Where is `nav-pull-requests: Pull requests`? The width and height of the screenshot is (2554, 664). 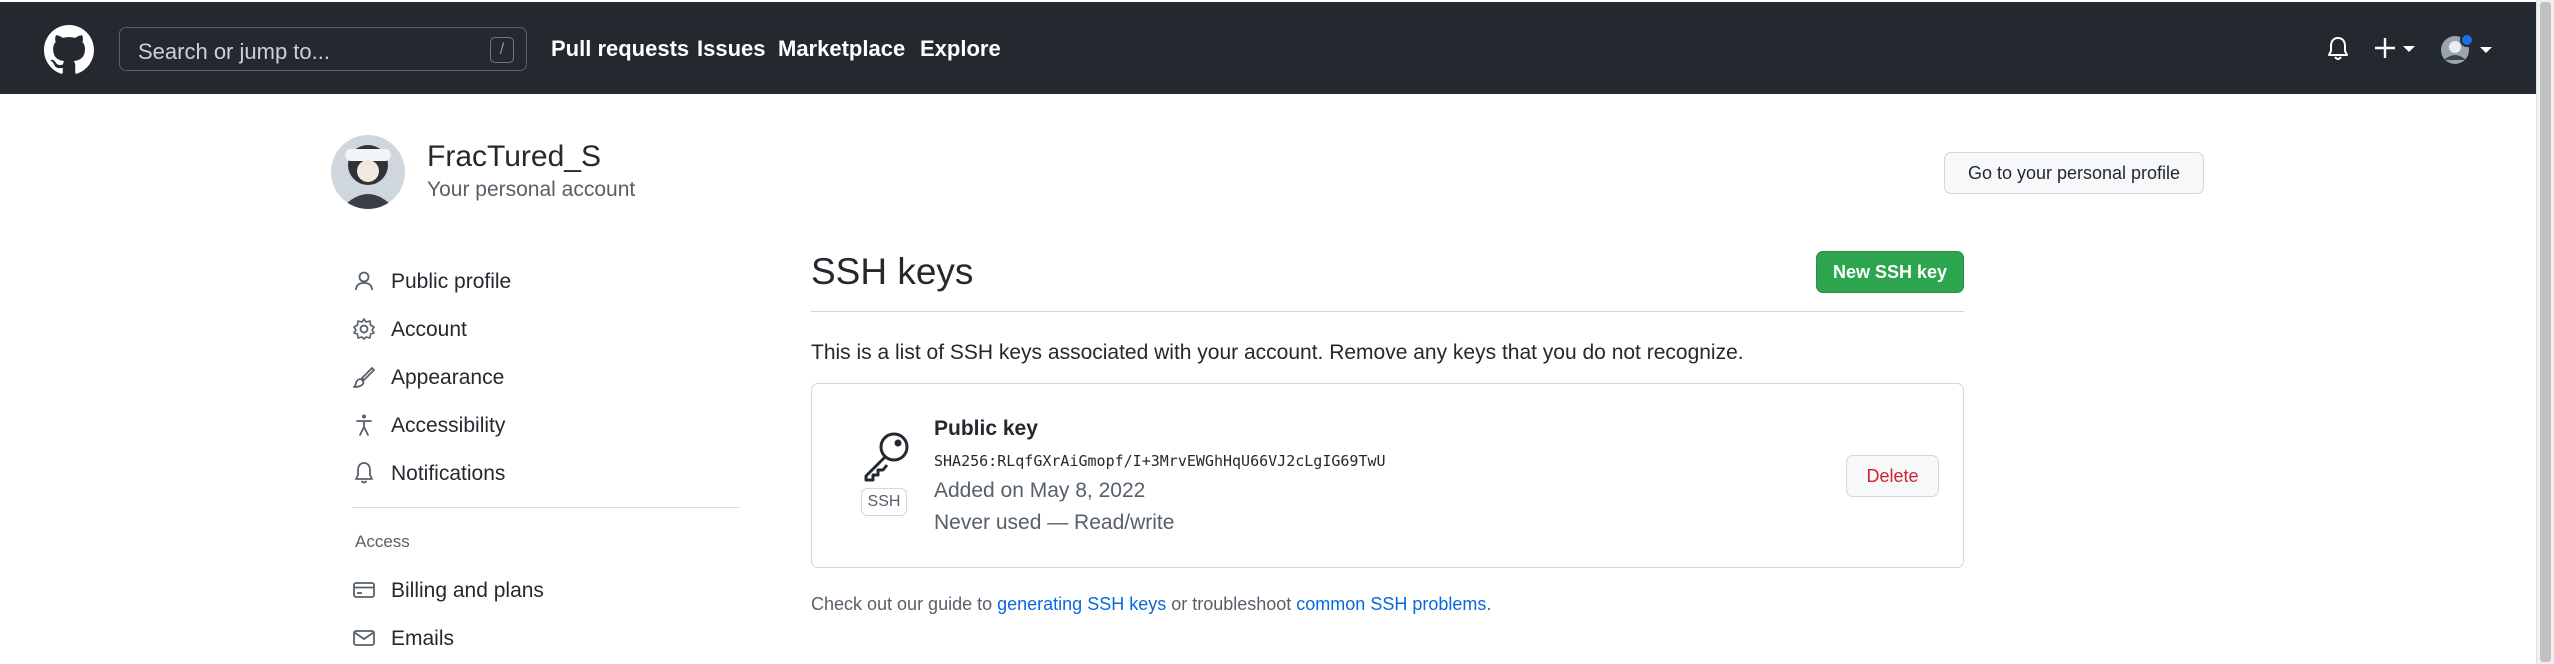 nav-pull-requests: Pull requests is located at coordinates (620, 49).